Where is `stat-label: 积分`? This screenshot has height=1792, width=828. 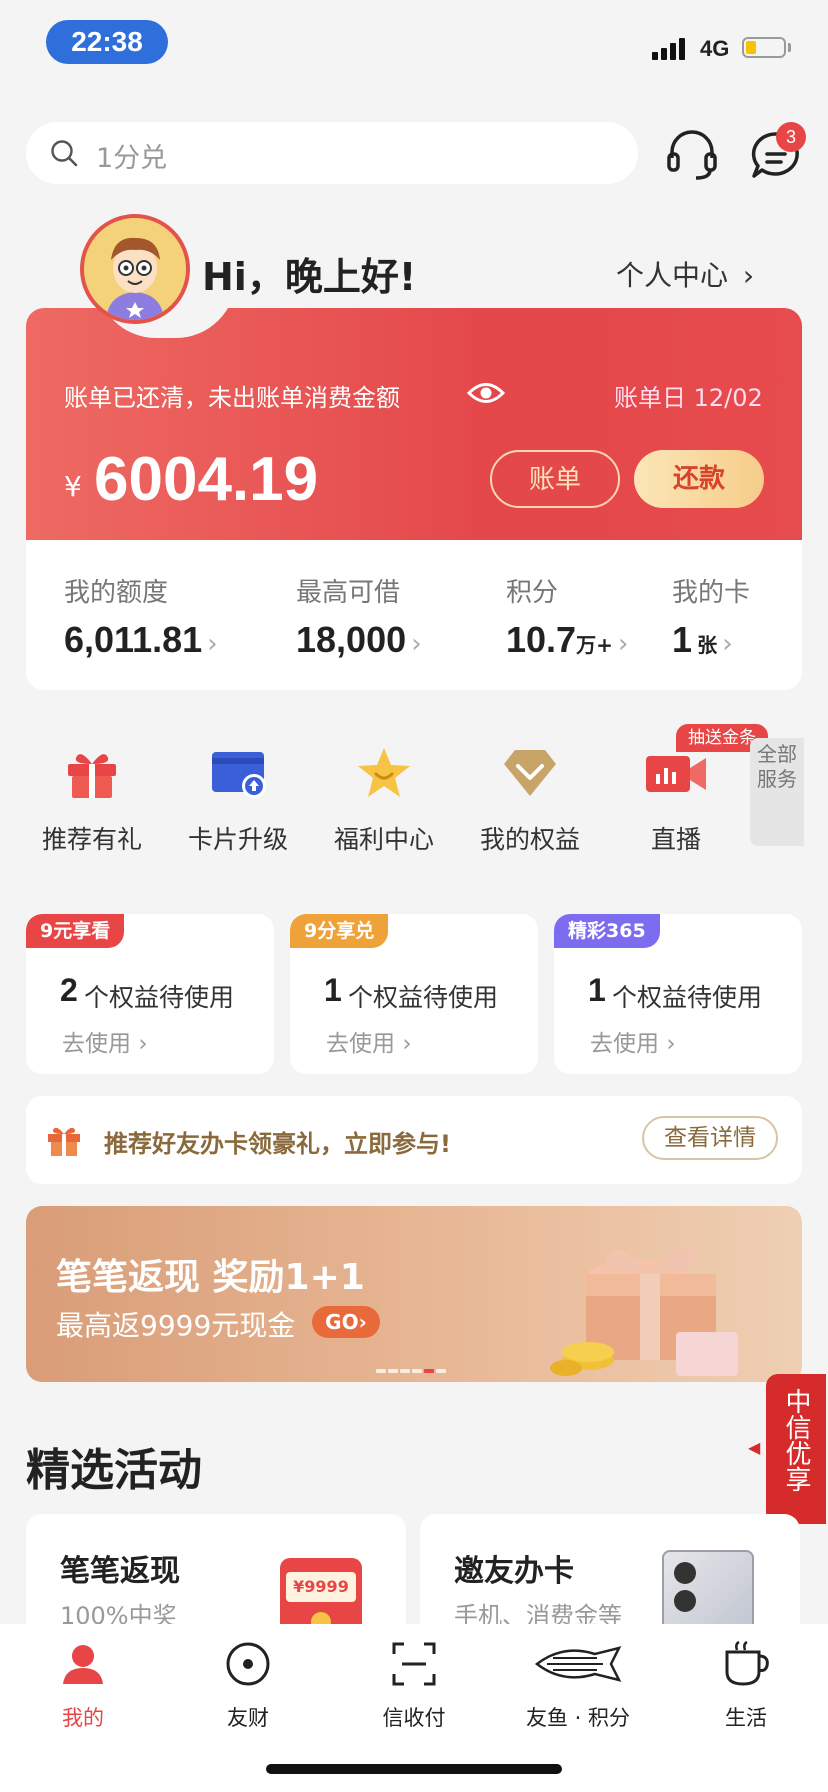 stat-label: 积分 is located at coordinates (532, 593).